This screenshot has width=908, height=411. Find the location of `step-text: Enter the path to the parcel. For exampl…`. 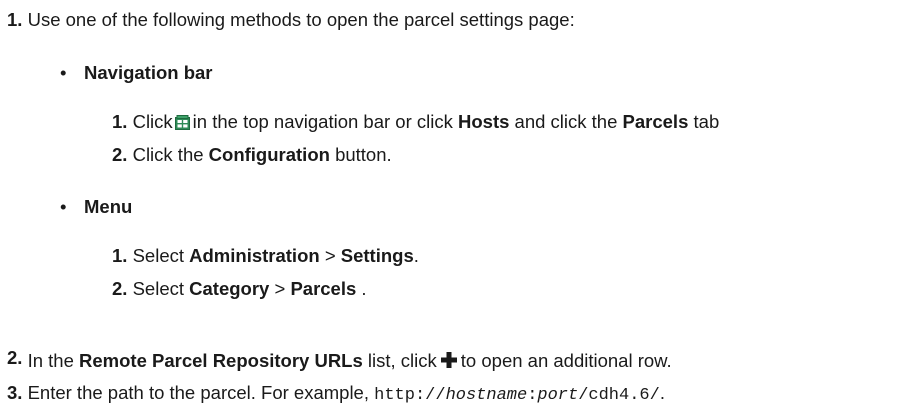

step-text: Enter the path to the parcel. For exampl… is located at coordinates (198, 392).